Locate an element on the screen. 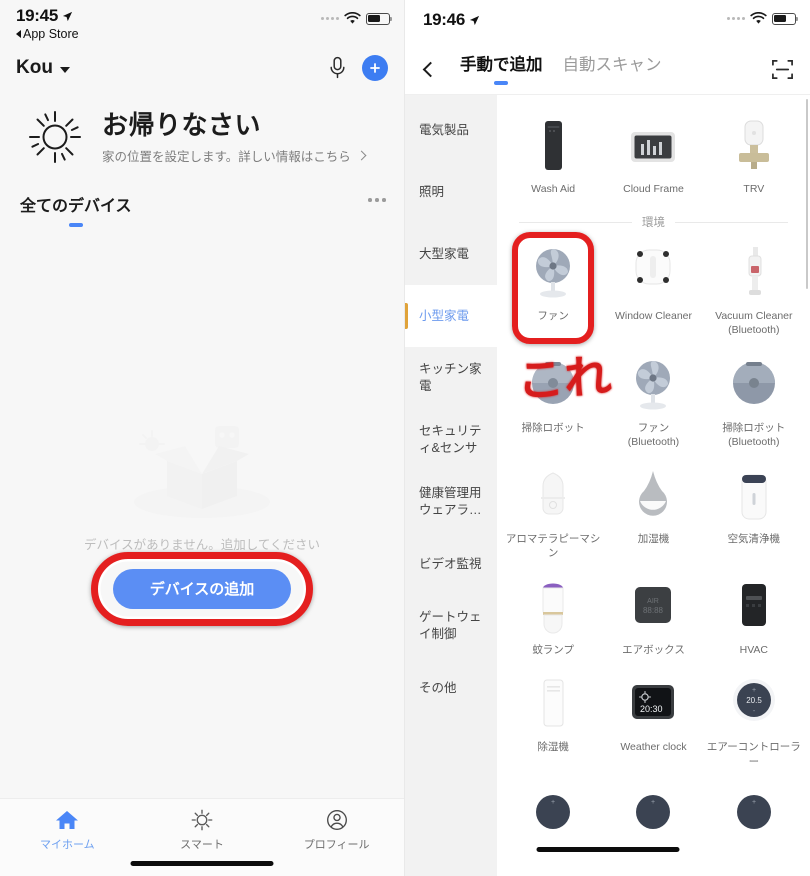 This screenshot has width=810, height=876. device-cell-vacuum-cleaner: Vacuum Cleaner (Bluetooth) is located at coordinates (754, 289).